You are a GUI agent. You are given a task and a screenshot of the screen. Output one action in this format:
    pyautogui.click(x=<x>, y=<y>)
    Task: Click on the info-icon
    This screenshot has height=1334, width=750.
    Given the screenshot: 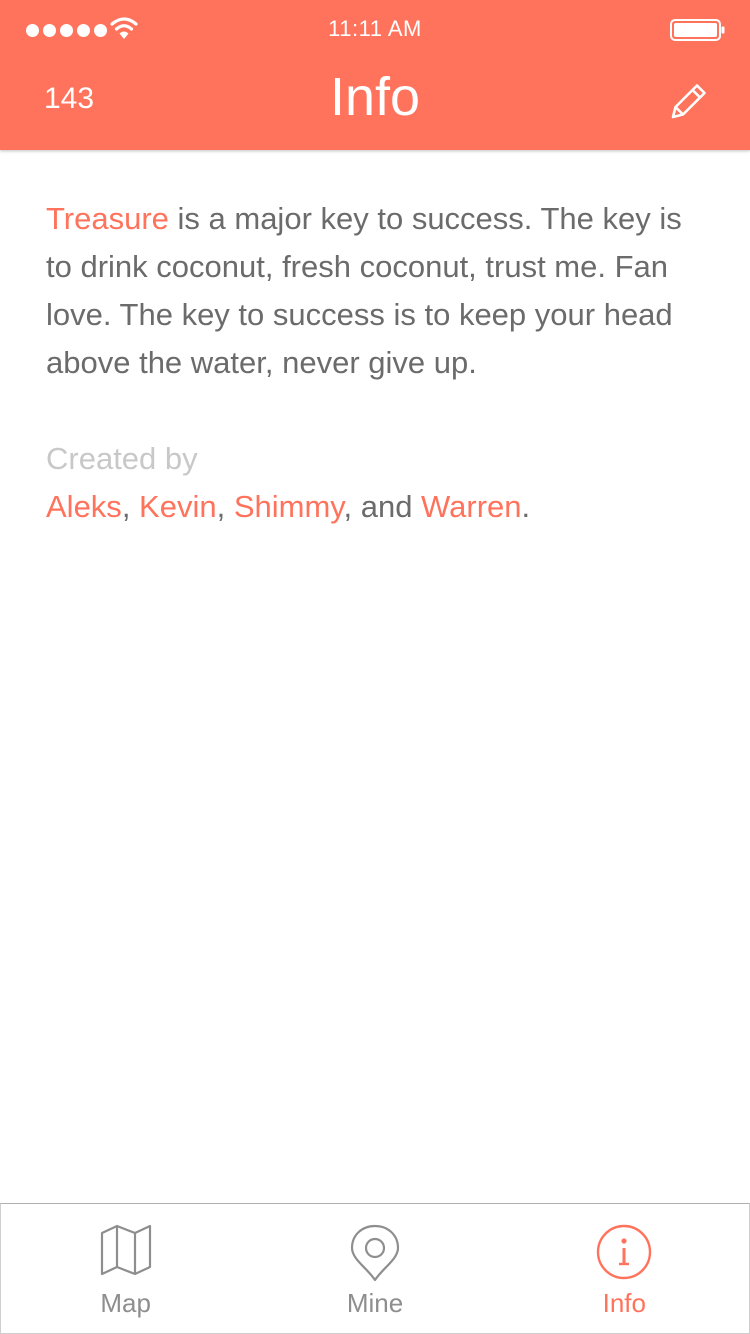 What is the action you would take?
    pyautogui.click(x=624, y=1252)
    